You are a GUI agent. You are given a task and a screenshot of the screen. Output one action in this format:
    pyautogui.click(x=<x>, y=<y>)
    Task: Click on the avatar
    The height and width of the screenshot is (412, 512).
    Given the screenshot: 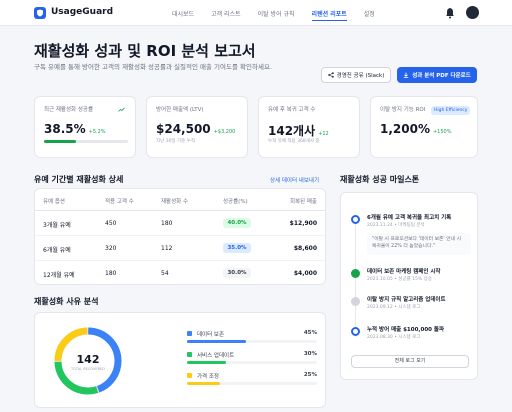 What is the action you would take?
    pyautogui.click(x=472, y=12)
    